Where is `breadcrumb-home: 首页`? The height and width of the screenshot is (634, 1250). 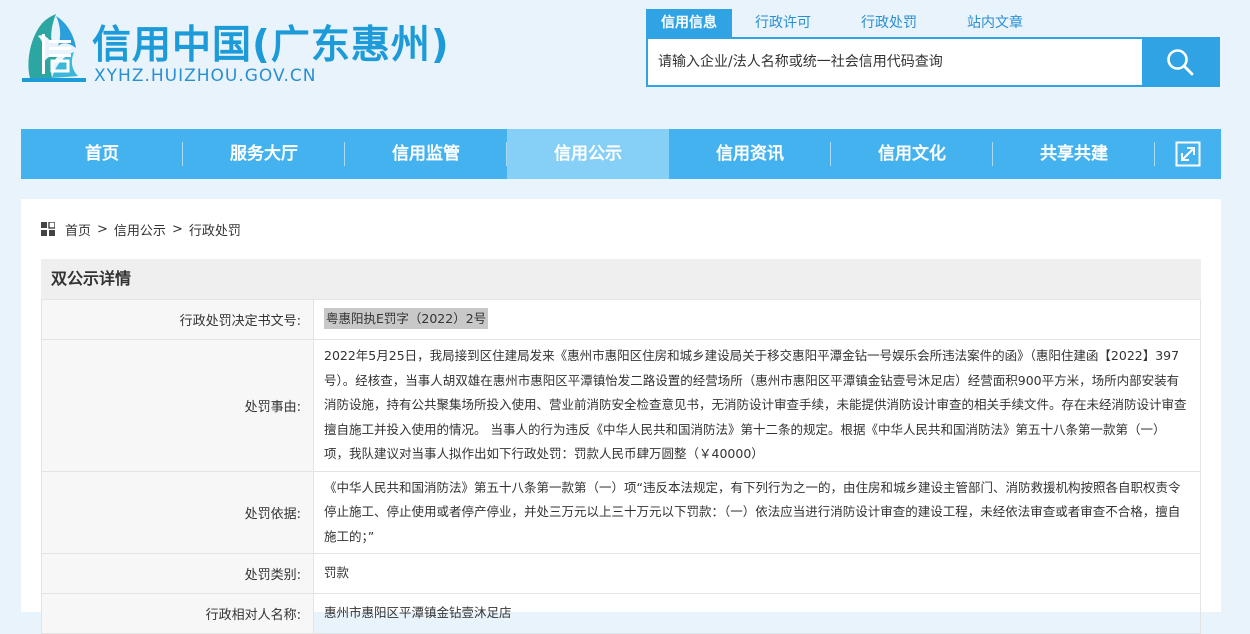 breadcrumb-home: 首页 is located at coordinates (78, 229).